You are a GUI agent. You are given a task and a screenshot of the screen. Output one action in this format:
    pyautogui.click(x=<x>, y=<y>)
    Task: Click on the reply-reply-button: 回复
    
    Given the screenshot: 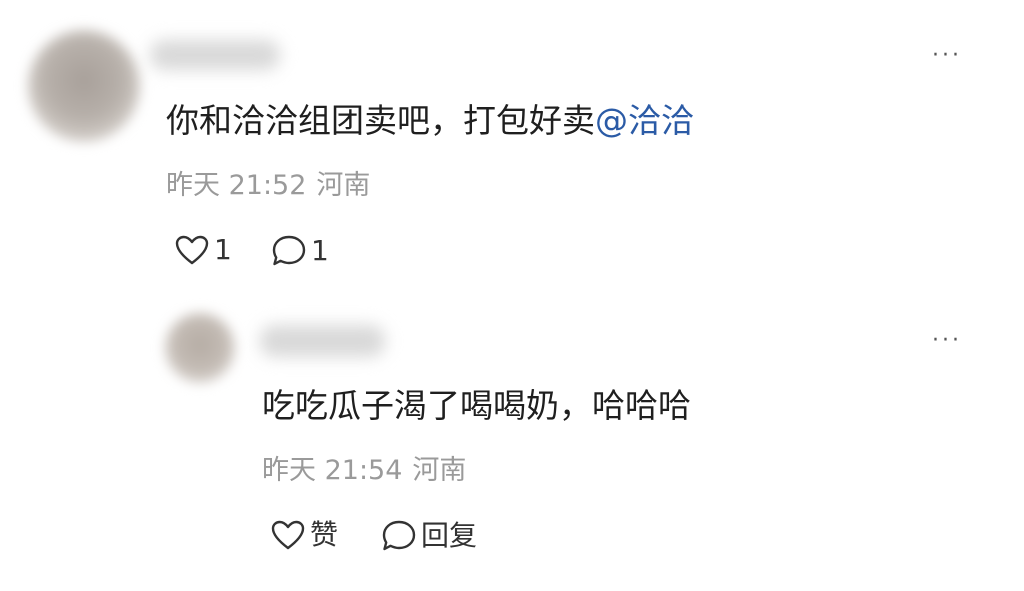 What is the action you would take?
    pyautogui.click(x=429, y=536)
    